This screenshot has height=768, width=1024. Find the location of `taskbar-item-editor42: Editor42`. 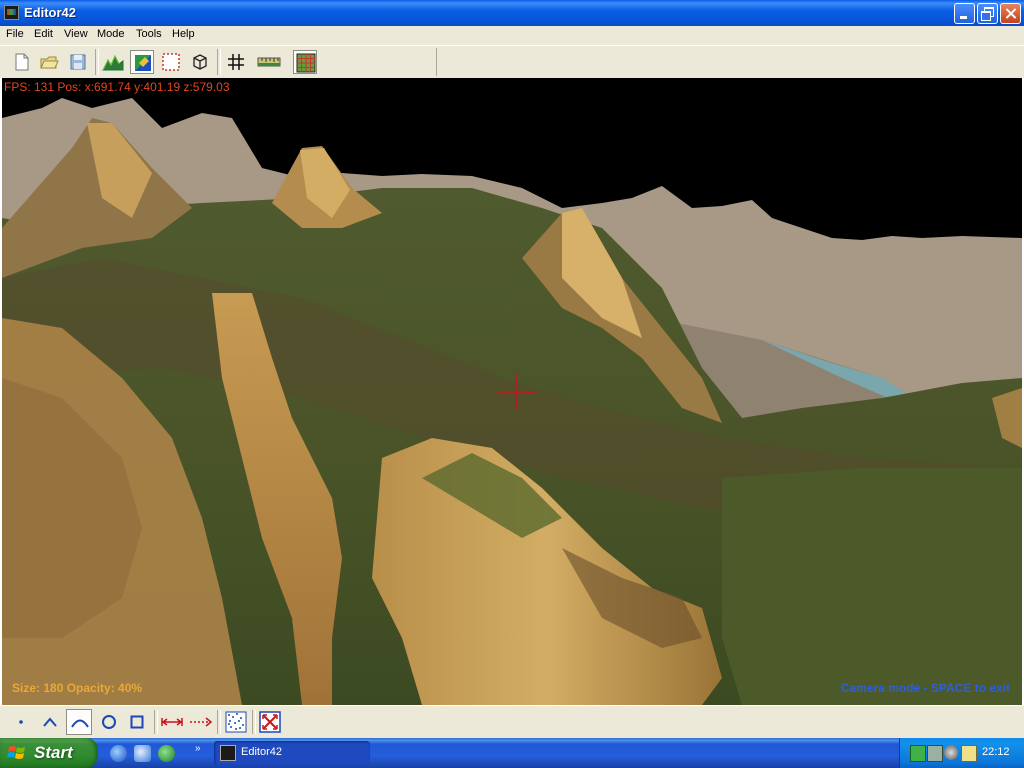

taskbar-item-editor42: Editor42 is located at coordinates (292, 753).